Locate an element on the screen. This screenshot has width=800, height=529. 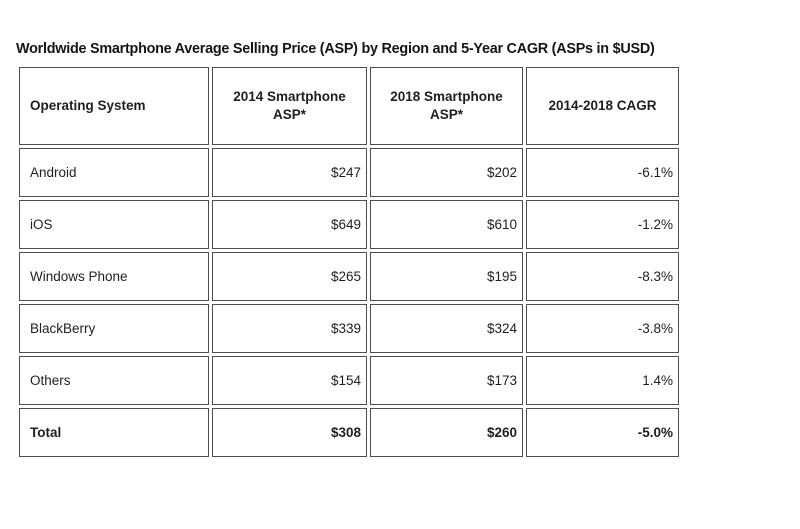
cell-asp-2014-value: $649 is located at coordinates (345, 224).